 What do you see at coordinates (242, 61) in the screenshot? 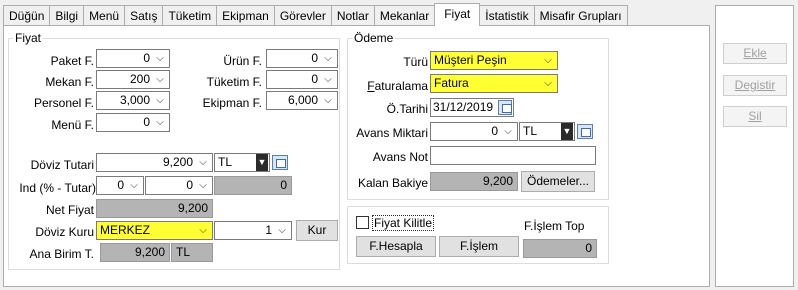
I see `urun-label: Ürün F.` at bounding box center [242, 61].